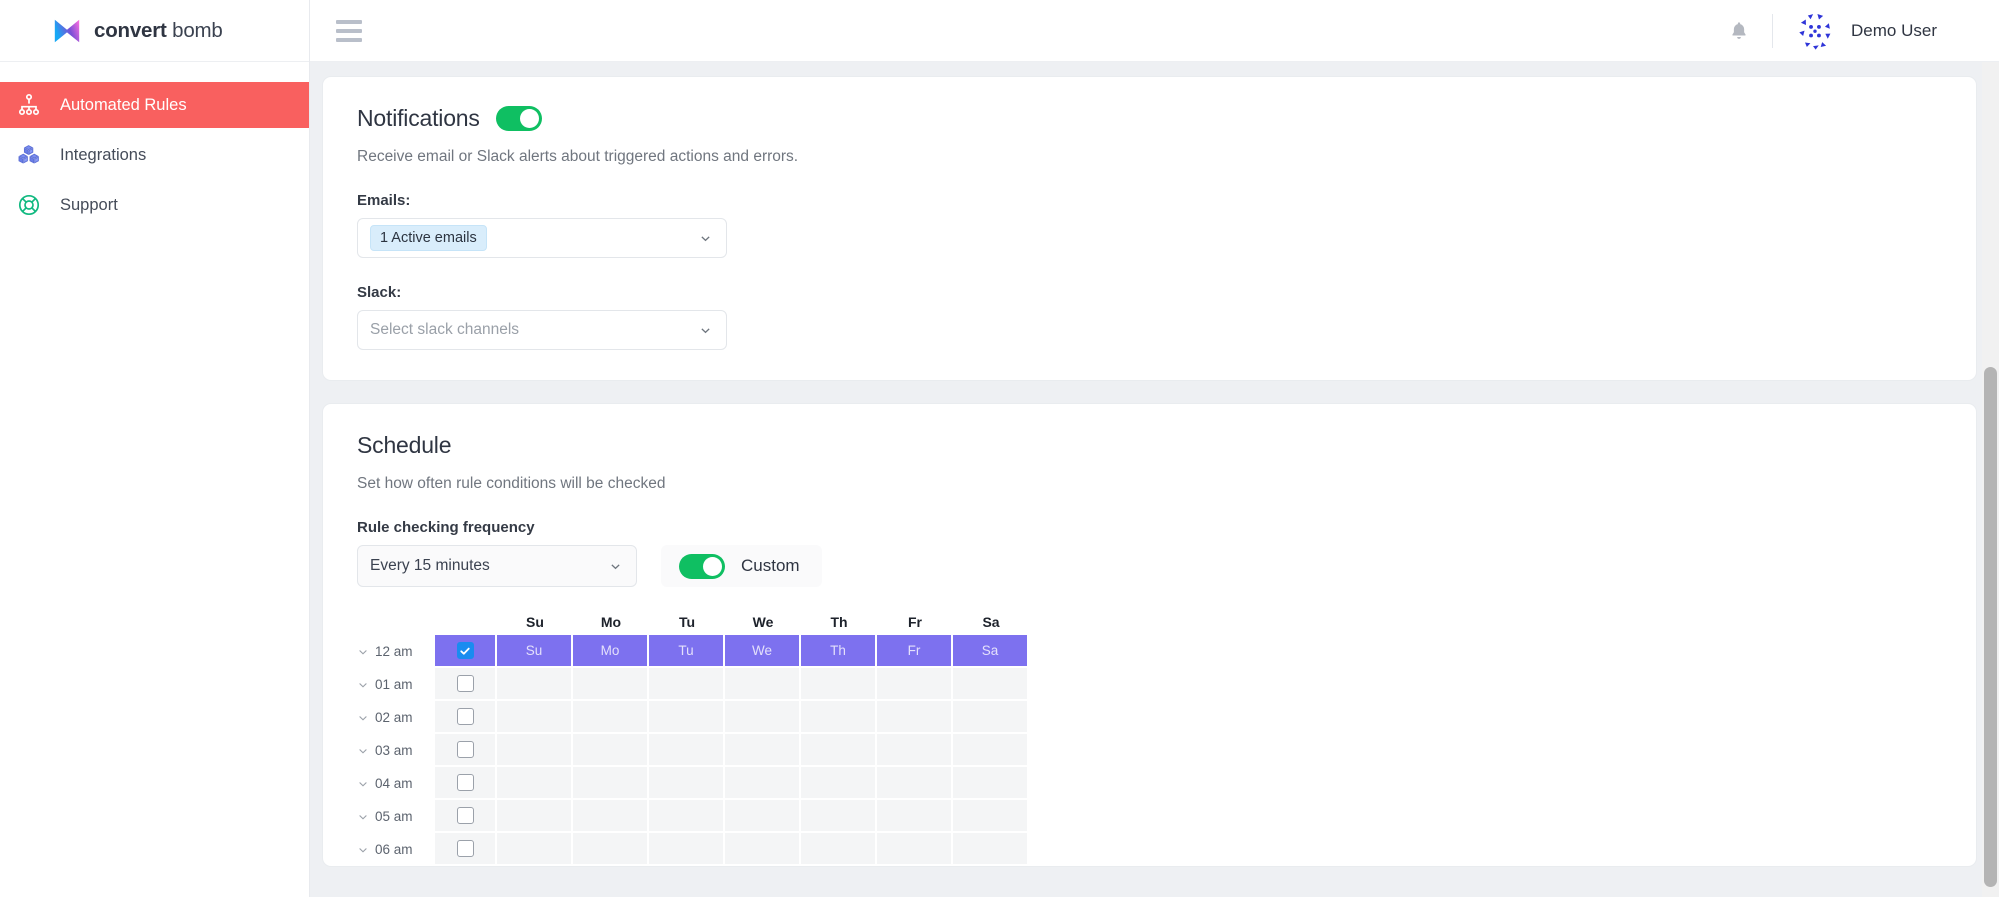  What do you see at coordinates (535, 622) in the screenshot?
I see `day-header: Su` at bounding box center [535, 622].